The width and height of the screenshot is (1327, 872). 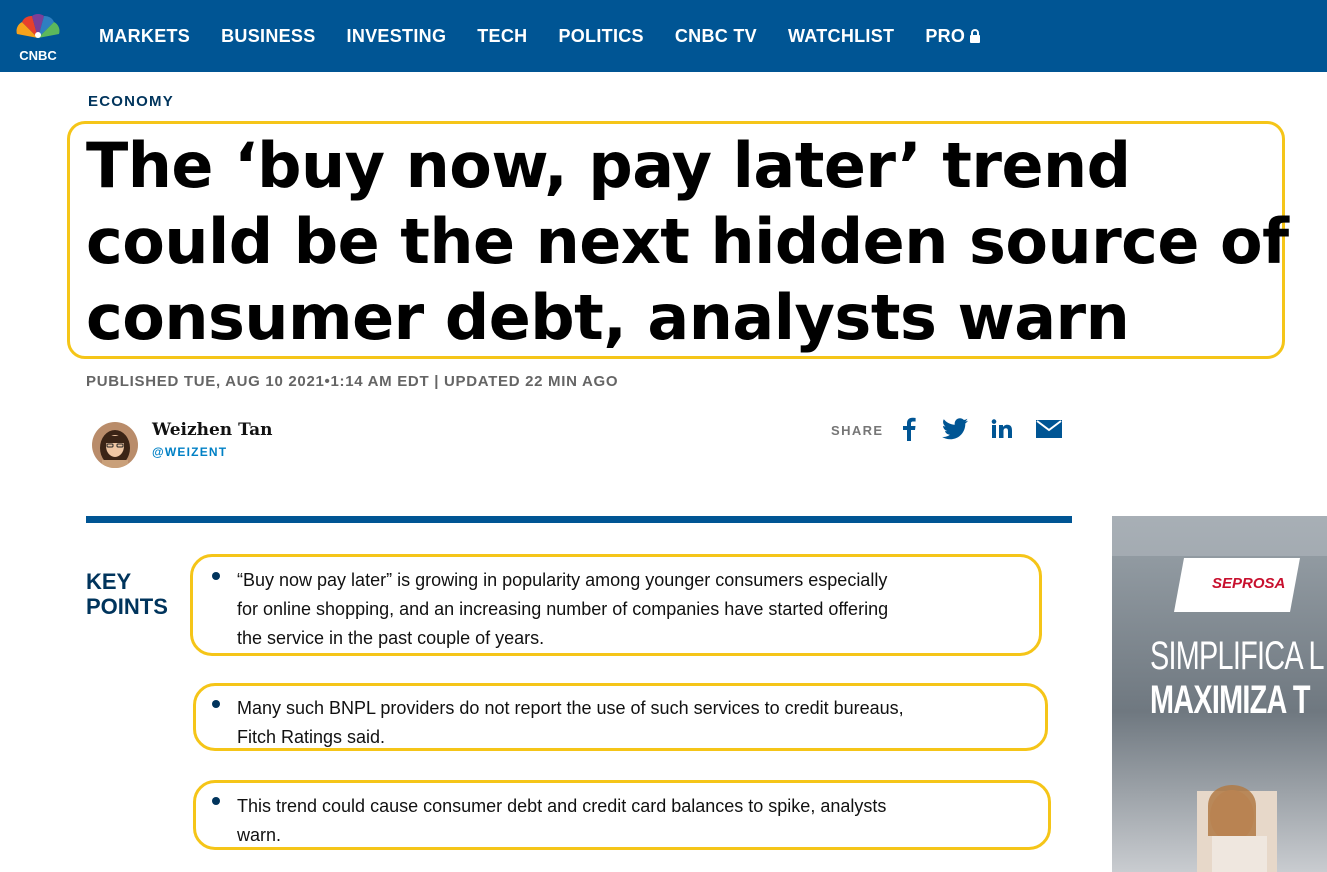 What do you see at coordinates (311, 737) in the screenshot?
I see `key-point-2-line2: Fitch Ratings said.` at bounding box center [311, 737].